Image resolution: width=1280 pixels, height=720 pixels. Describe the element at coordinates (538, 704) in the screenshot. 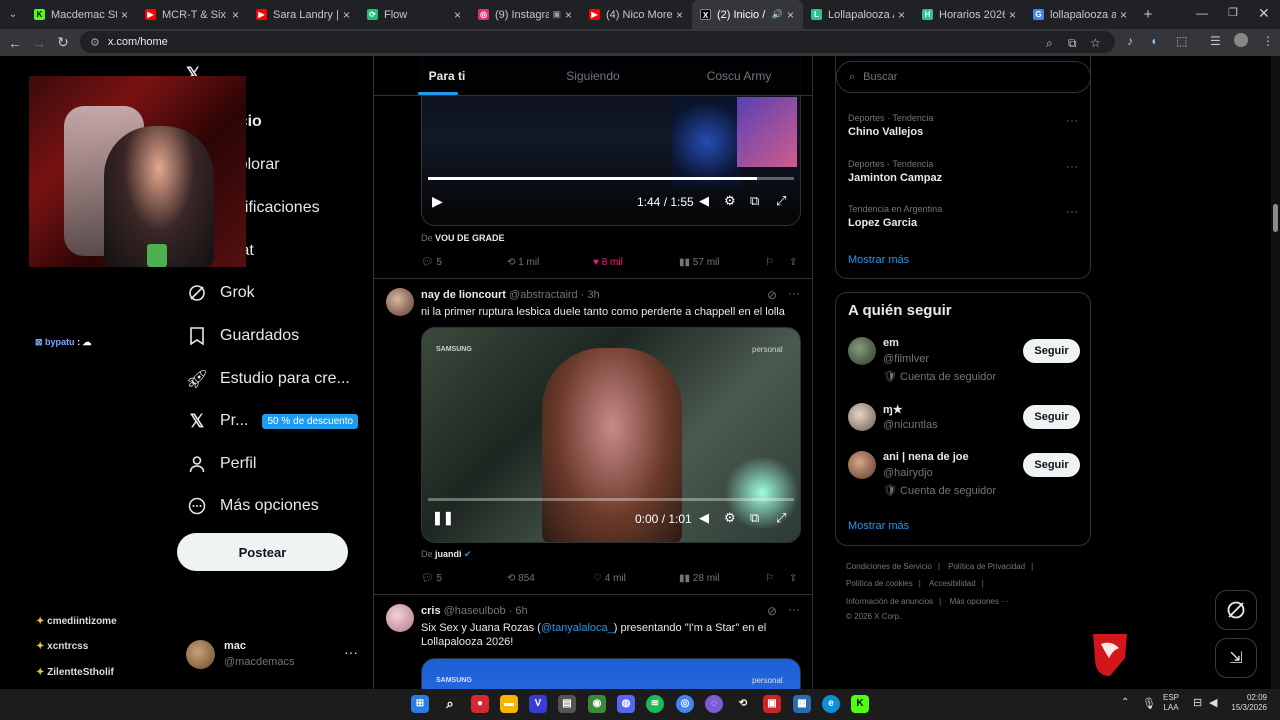

I see `vegas-icon: V` at that location.